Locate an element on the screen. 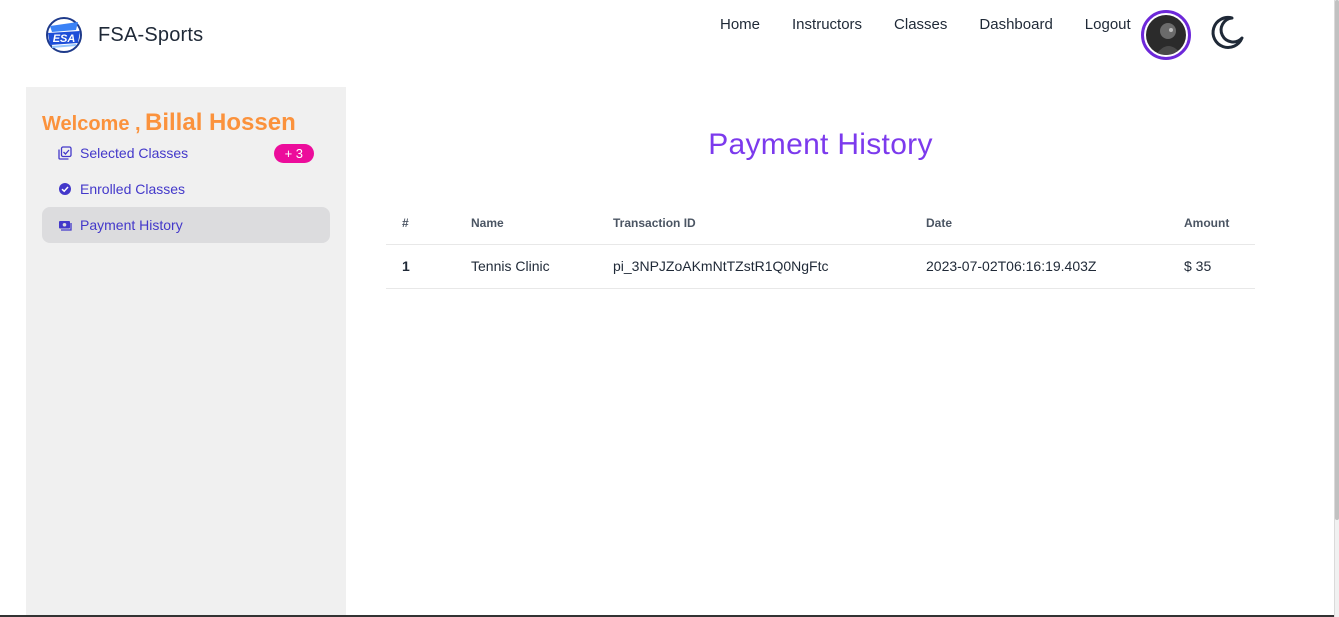 This screenshot has width=1339, height=617. sidebar-item-payment-history: Payment History is located at coordinates (186, 225).